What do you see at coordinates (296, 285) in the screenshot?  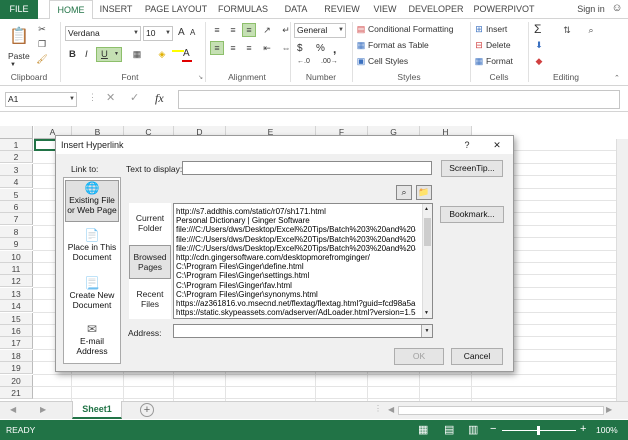 I see `list-item: C:\Program Files\Ginger\fav.html` at bounding box center [296, 285].